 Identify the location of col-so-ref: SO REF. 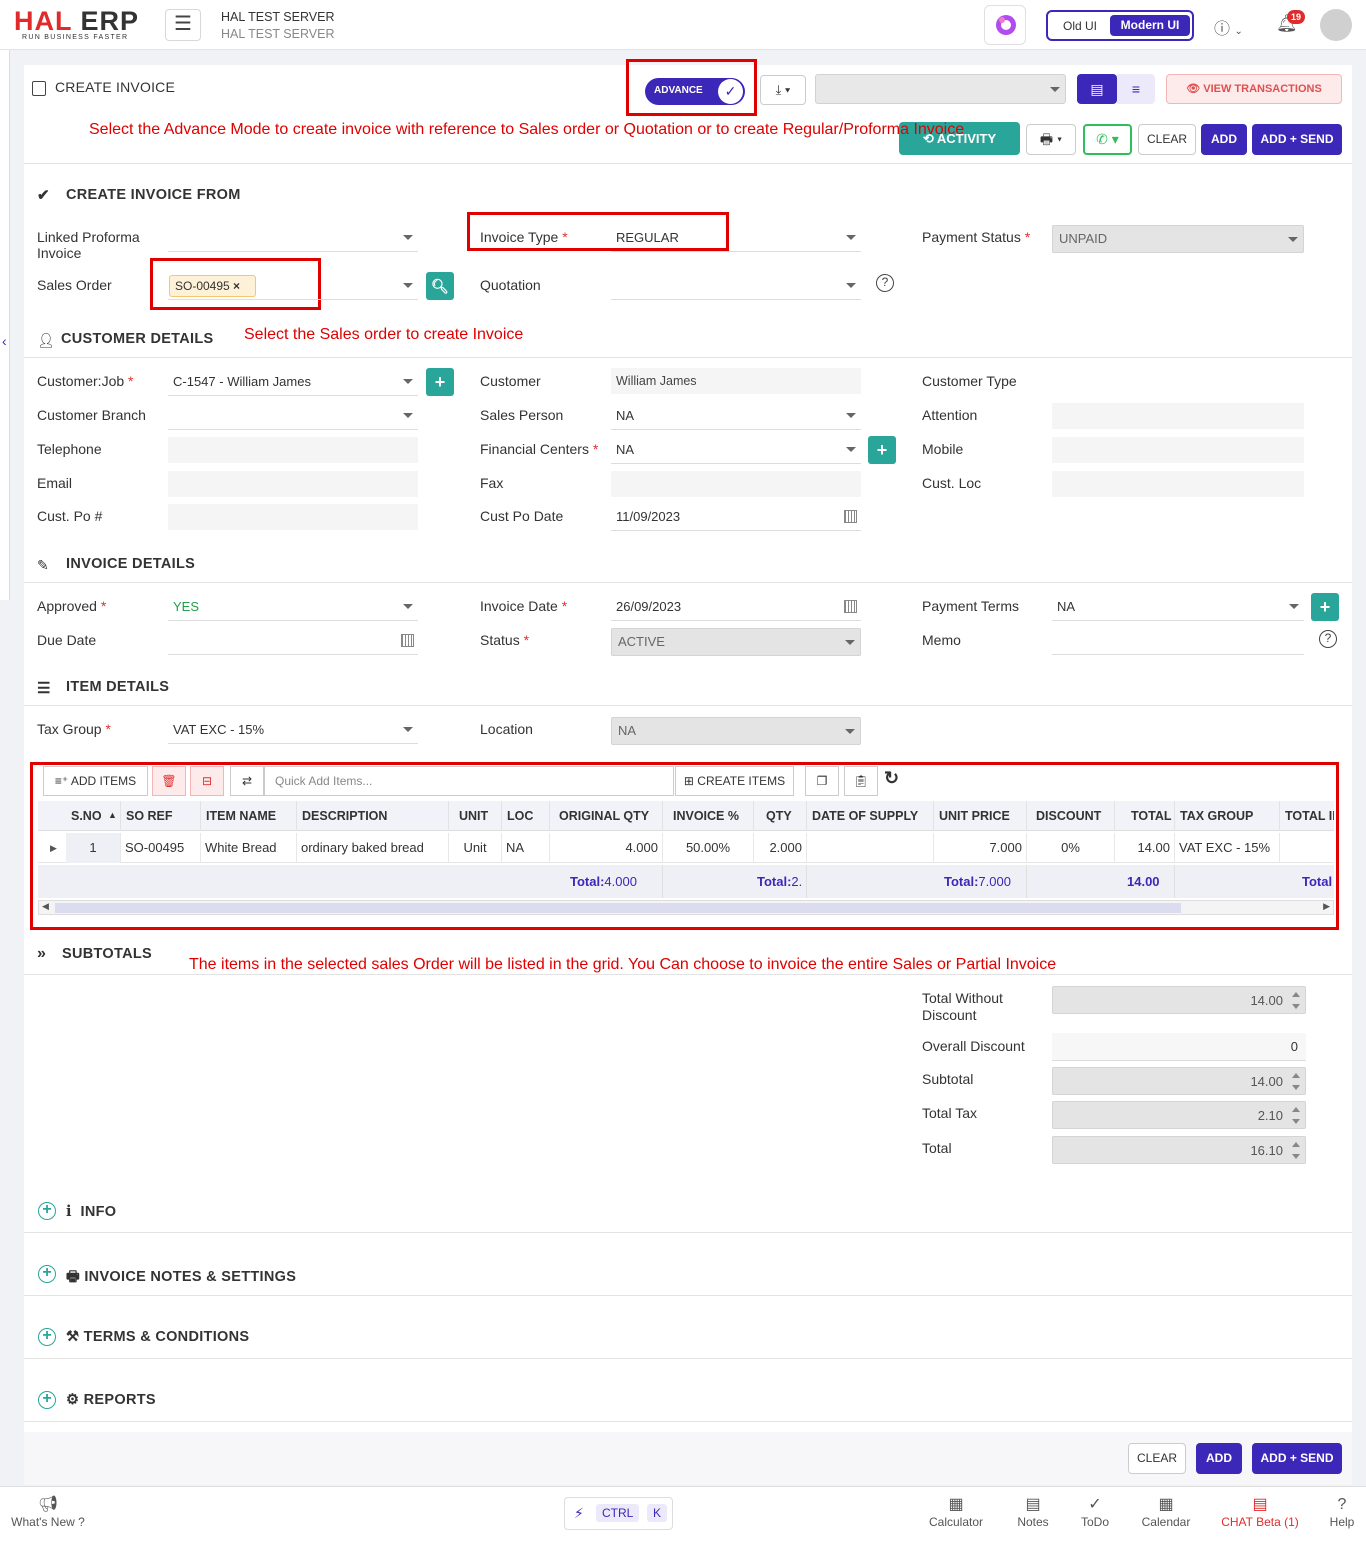
(161, 816).